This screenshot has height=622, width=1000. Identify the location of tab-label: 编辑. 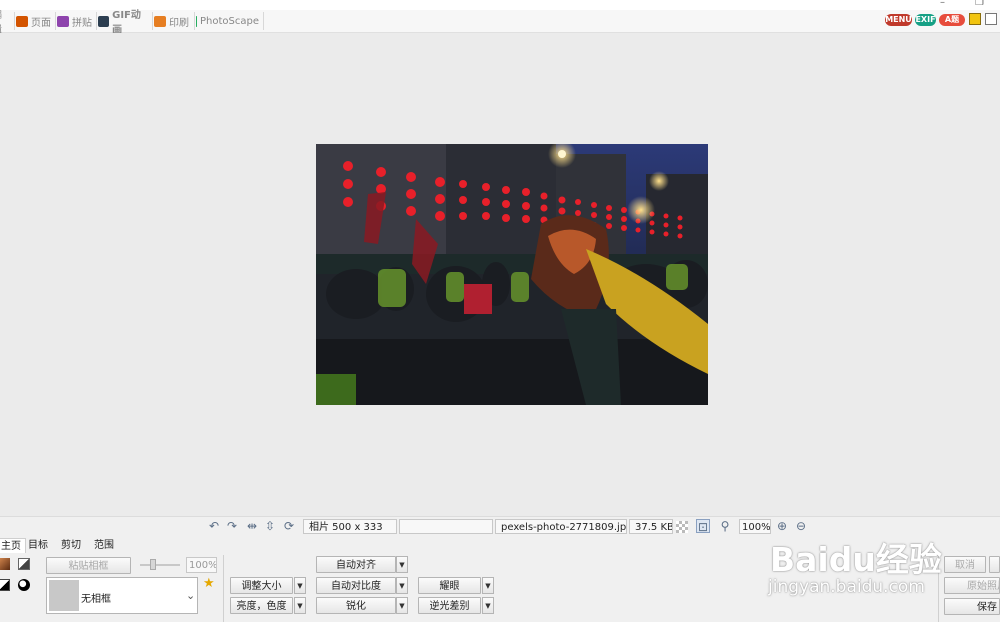
(5, 21).